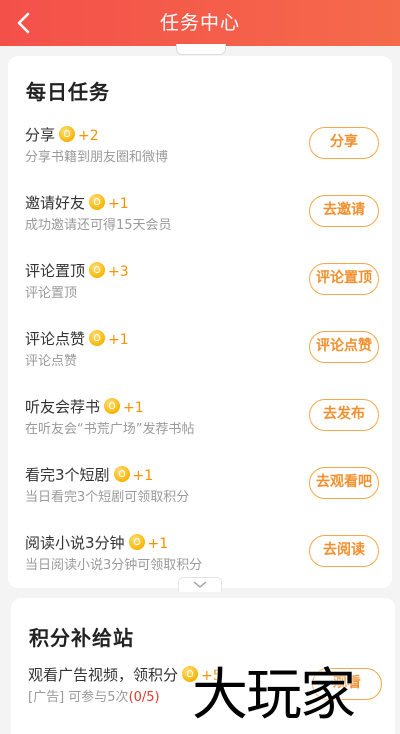 Image resolution: width=400 pixels, height=734 pixels. Describe the element at coordinates (200, 352) in the screenshot. I see `task-like-comment: 评论点赞 +1 评论点赞 评论点赞` at that location.